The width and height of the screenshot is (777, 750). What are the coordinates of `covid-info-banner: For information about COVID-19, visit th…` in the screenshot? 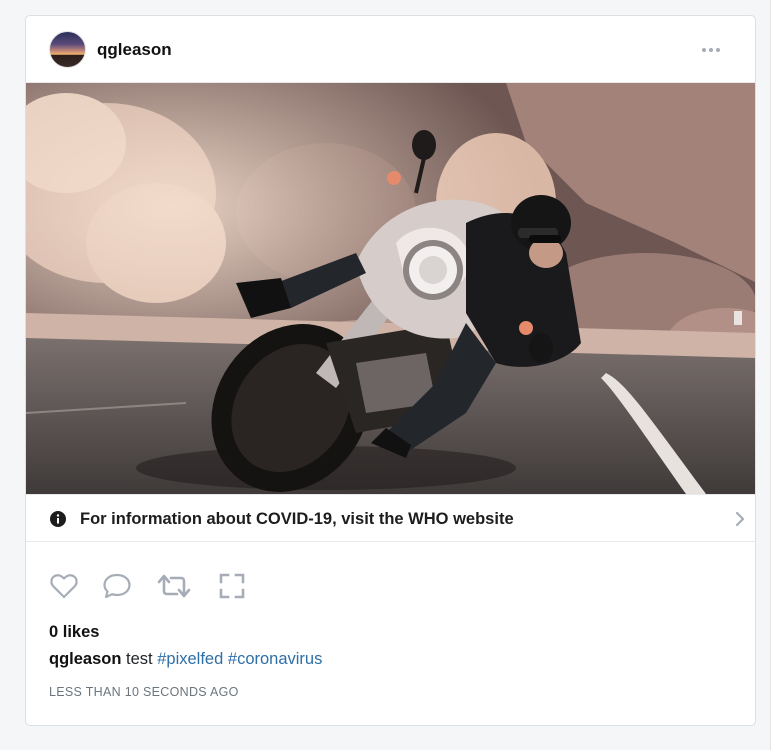 It's located at (390, 518).